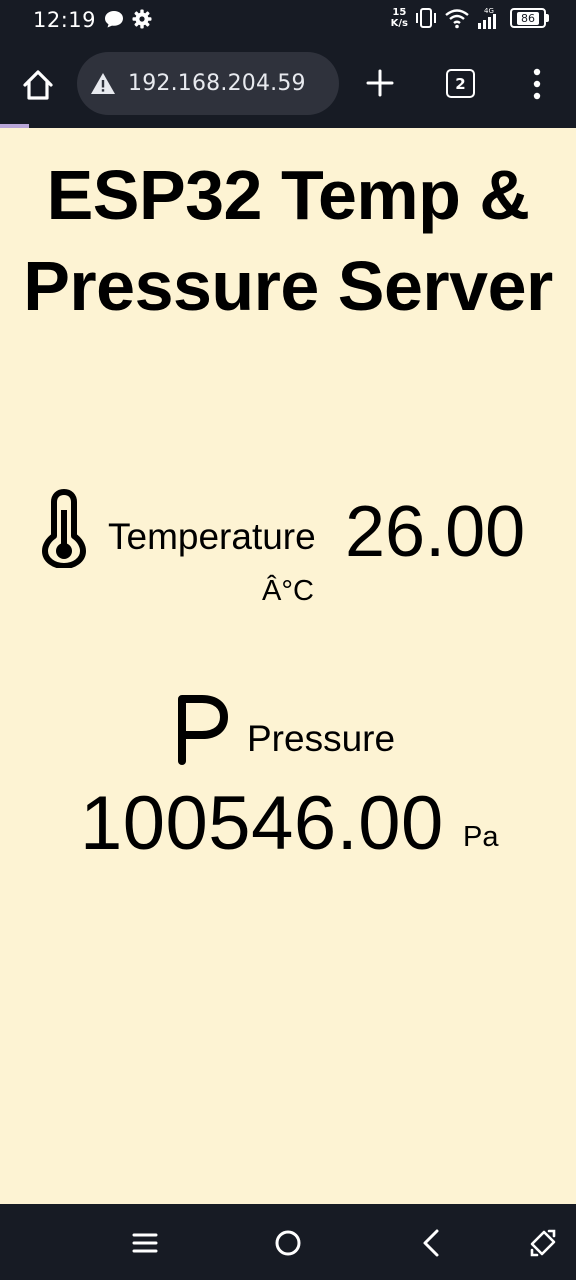 The width and height of the screenshot is (576, 1280). What do you see at coordinates (435, 532) in the screenshot?
I see `temperature-value: 26.00` at bounding box center [435, 532].